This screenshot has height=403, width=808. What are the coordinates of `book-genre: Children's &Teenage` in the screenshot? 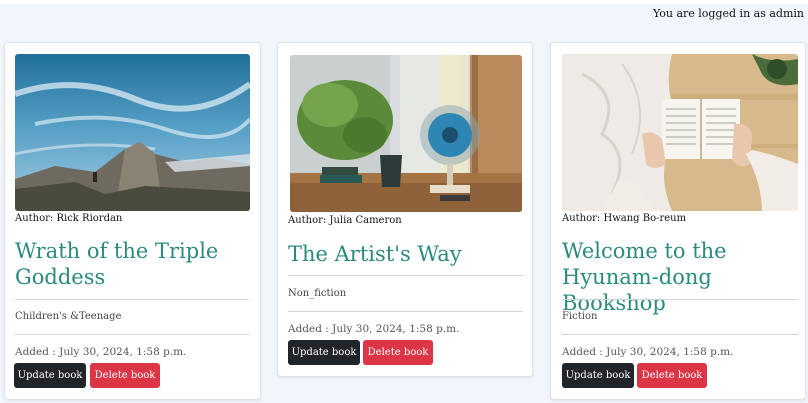 It's located at (68, 316).